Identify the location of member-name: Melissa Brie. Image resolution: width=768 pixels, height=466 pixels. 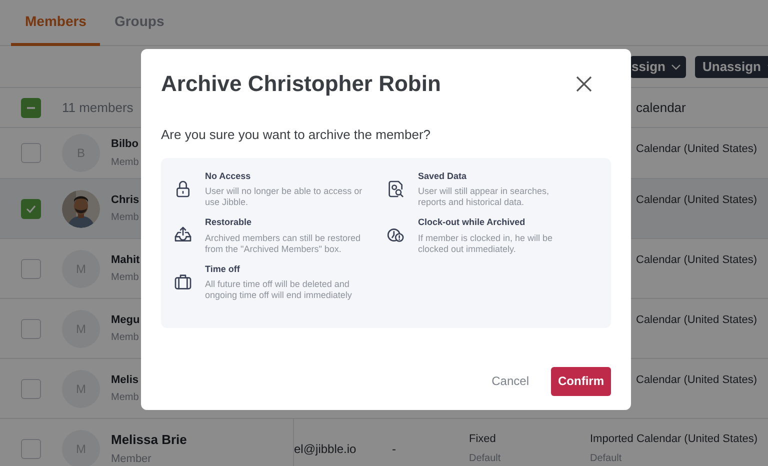
(149, 439).